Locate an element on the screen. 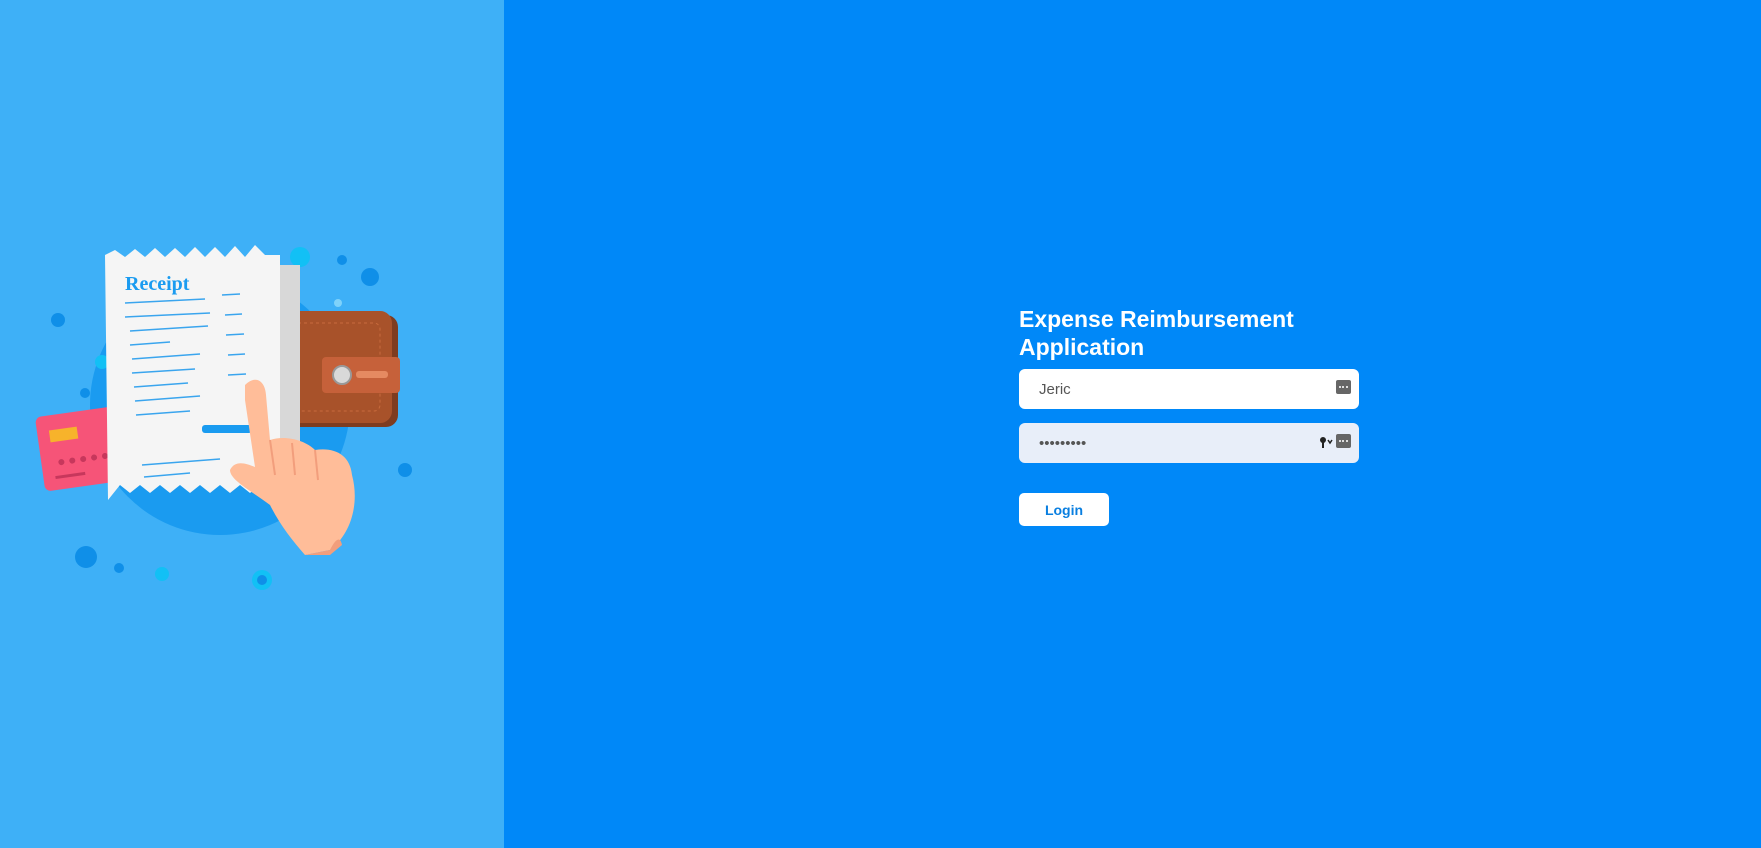 The height and width of the screenshot is (848, 1761). key-icon is located at coordinates (1326, 442).